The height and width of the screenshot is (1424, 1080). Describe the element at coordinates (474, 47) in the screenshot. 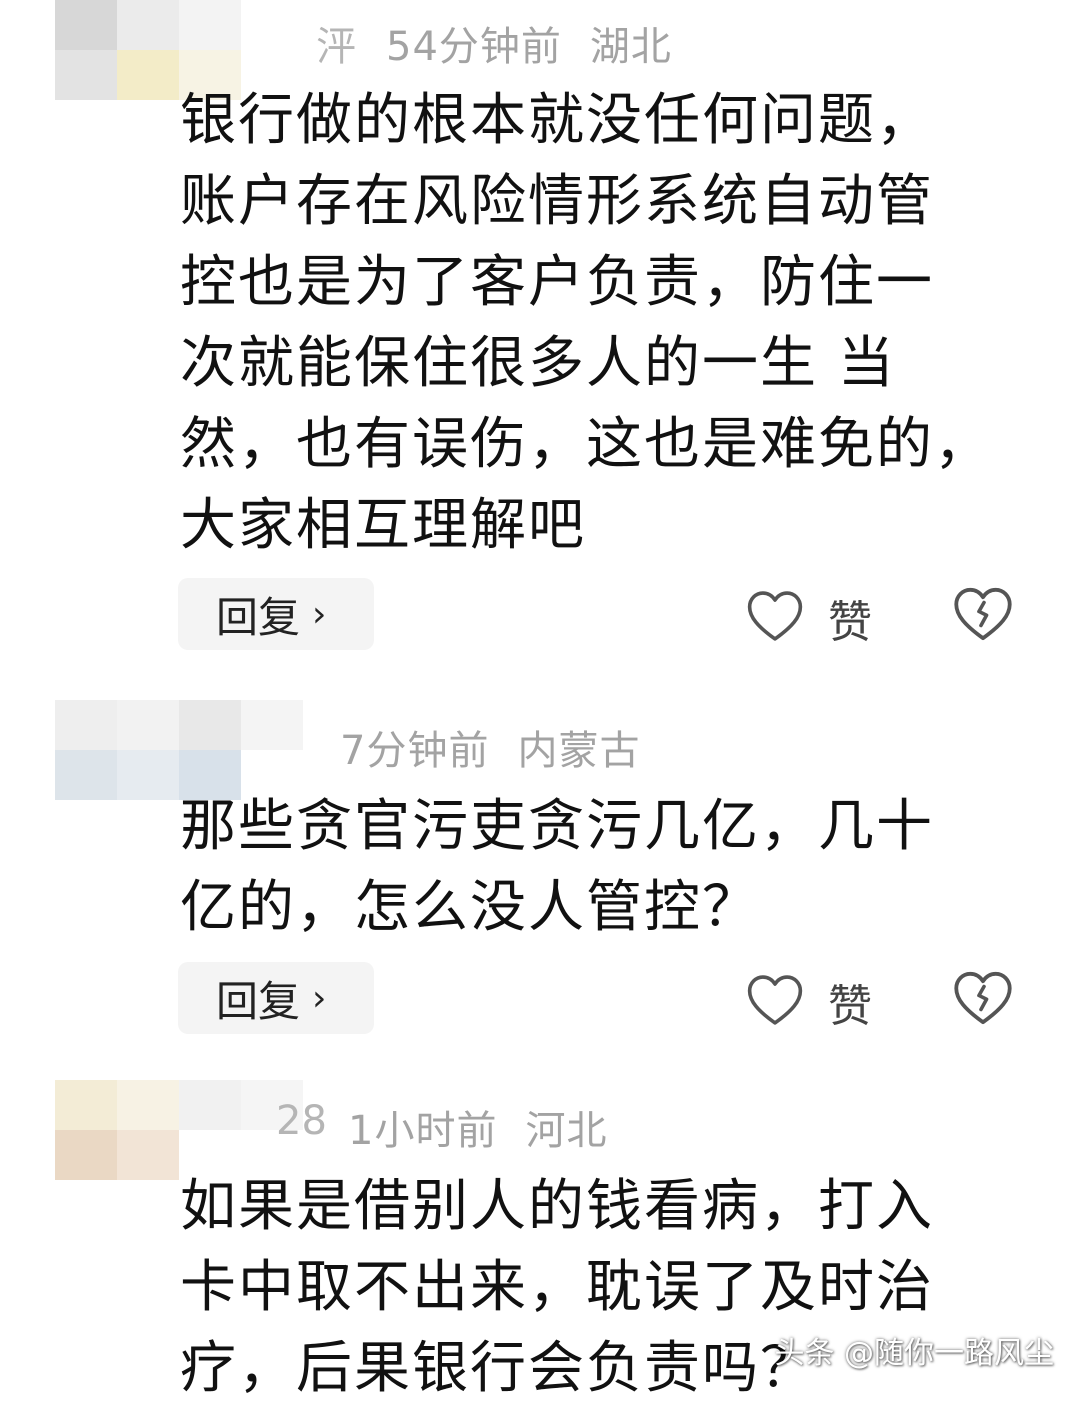

I see `comment-time: 54分钟前` at that location.